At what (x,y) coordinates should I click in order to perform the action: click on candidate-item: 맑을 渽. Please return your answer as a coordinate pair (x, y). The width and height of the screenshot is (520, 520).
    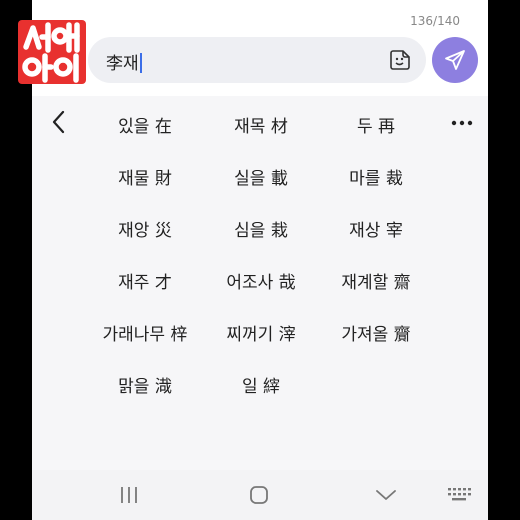
    Looking at the image, I should click on (145, 384).